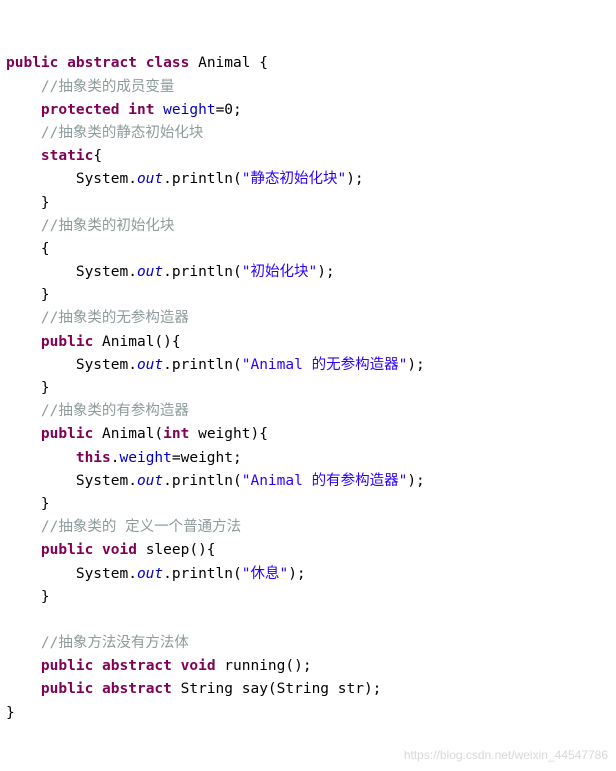 This screenshot has width=616, height=771. Describe the element at coordinates (228, 63) in the screenshot. I see `code-token: Animal {` at that location.